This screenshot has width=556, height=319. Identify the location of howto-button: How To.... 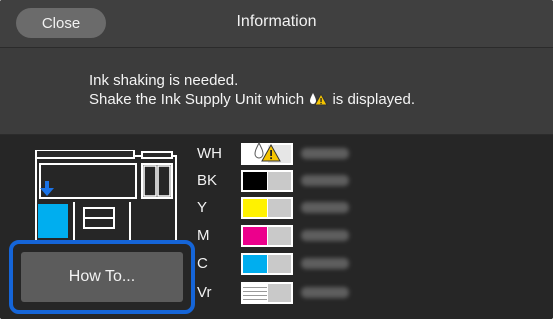
(102, 277).